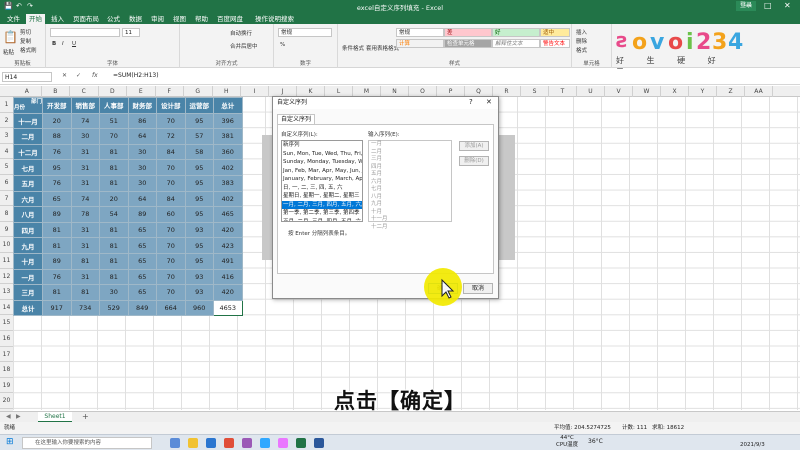 Image resolution: width=800 pixels, height=450 pixels. What do you see at coordinates (28, 214) in the screenshot?
I see `row-label-cell: 八月` at bounding box center [28, 214].